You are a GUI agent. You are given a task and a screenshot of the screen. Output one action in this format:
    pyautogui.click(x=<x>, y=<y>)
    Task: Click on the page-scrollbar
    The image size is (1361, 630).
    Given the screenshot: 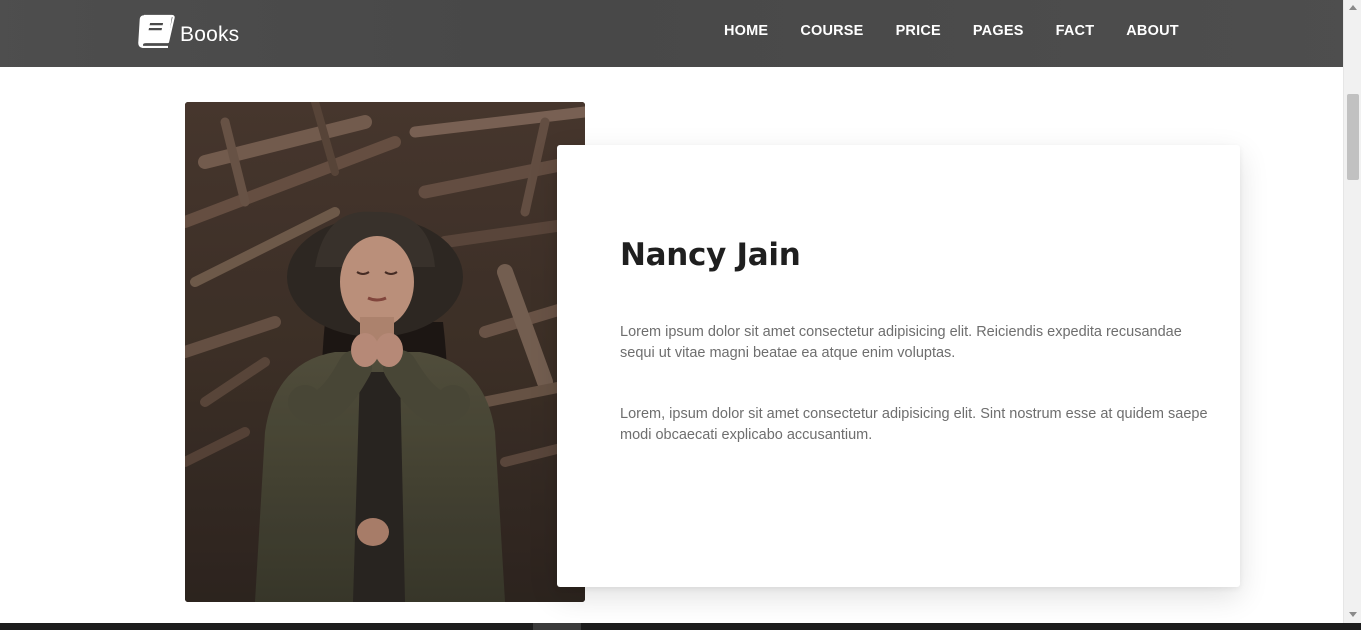 What is the action you would take?
    pyautogui.click(x=1352, y=311)
    